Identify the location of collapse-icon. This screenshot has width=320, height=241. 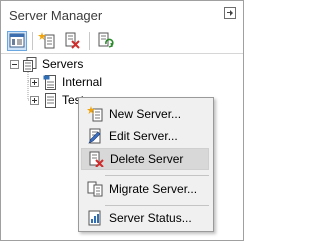
(14, 64).